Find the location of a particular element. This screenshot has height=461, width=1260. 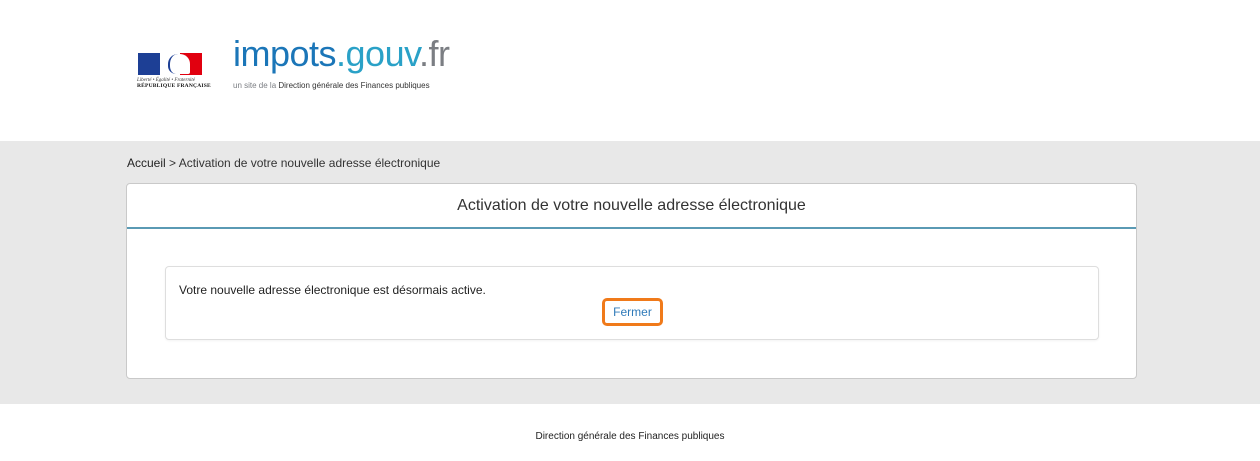

brand-part-impots: impots is located at coordinates (285, 53).